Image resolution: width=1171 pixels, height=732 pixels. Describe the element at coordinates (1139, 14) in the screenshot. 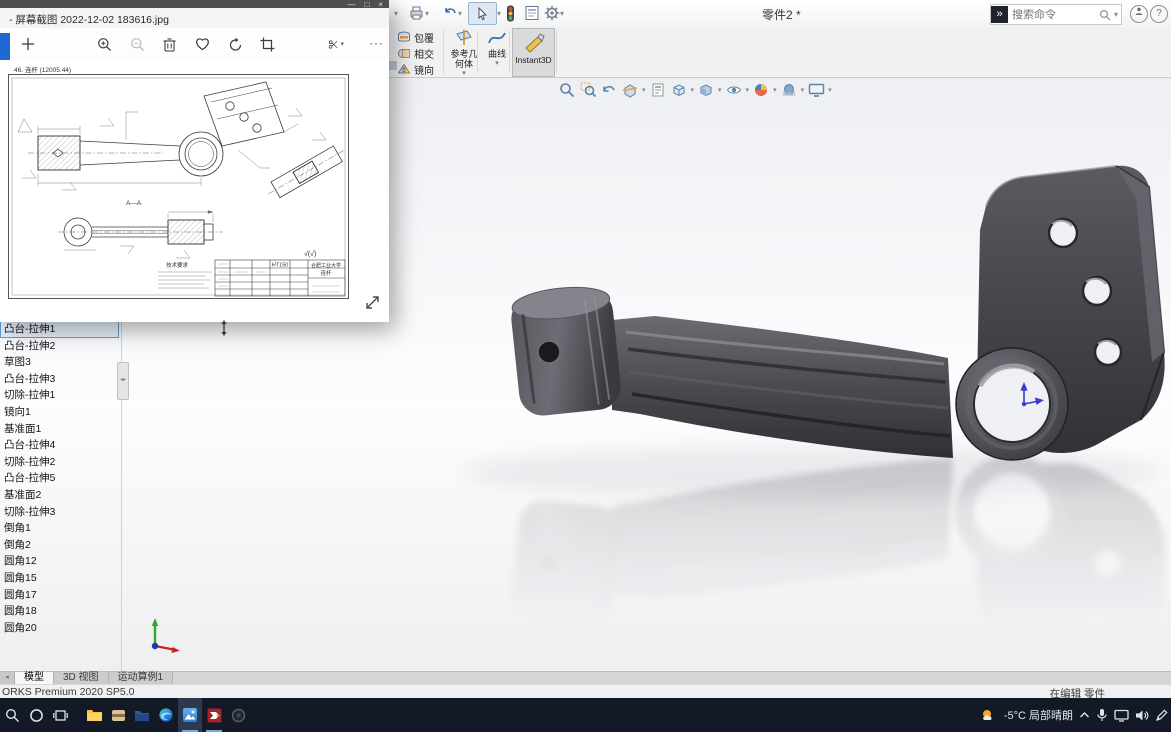

I see `user-account-icon` at that location.